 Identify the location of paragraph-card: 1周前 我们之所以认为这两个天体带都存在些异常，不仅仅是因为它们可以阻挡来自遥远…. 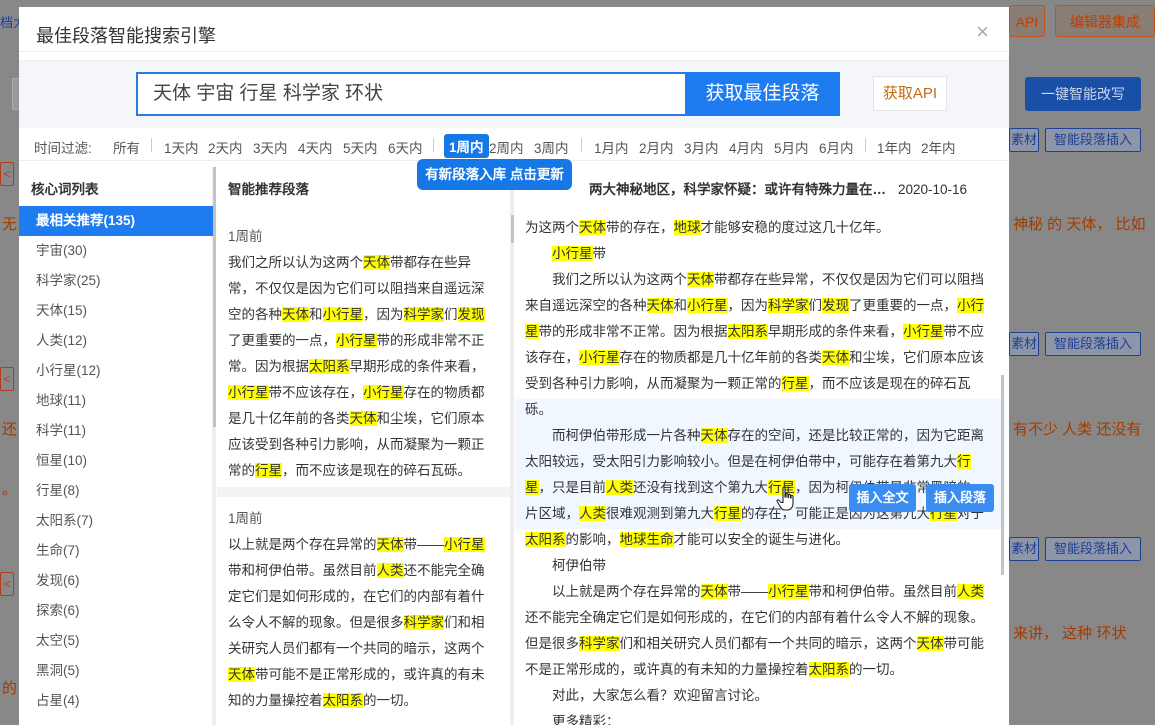
(361, 354).